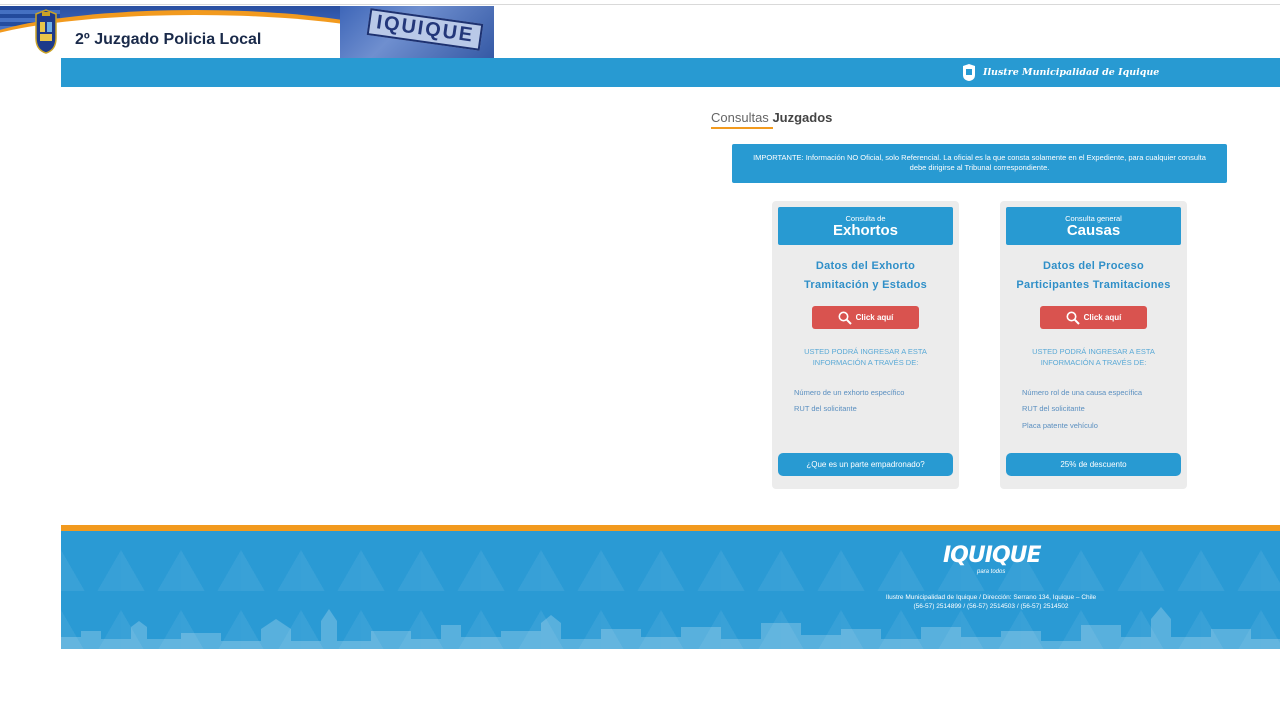 This screenshot has height=712, width=1280. Describe the element at coordinates (740, 117) in the screenshot. I see `section-title-light: Consultas` at that location.